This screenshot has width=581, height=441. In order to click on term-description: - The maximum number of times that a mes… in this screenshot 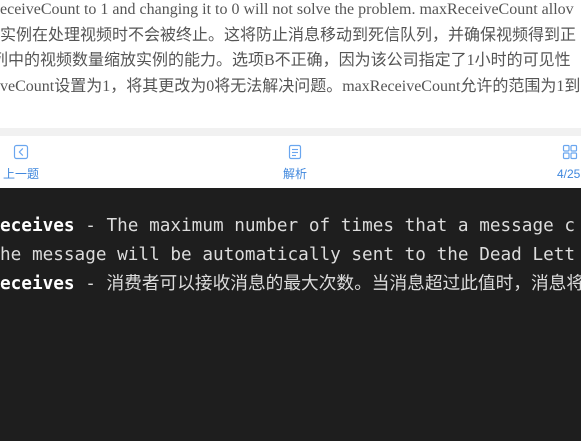, I will do `click(325, 226)`.